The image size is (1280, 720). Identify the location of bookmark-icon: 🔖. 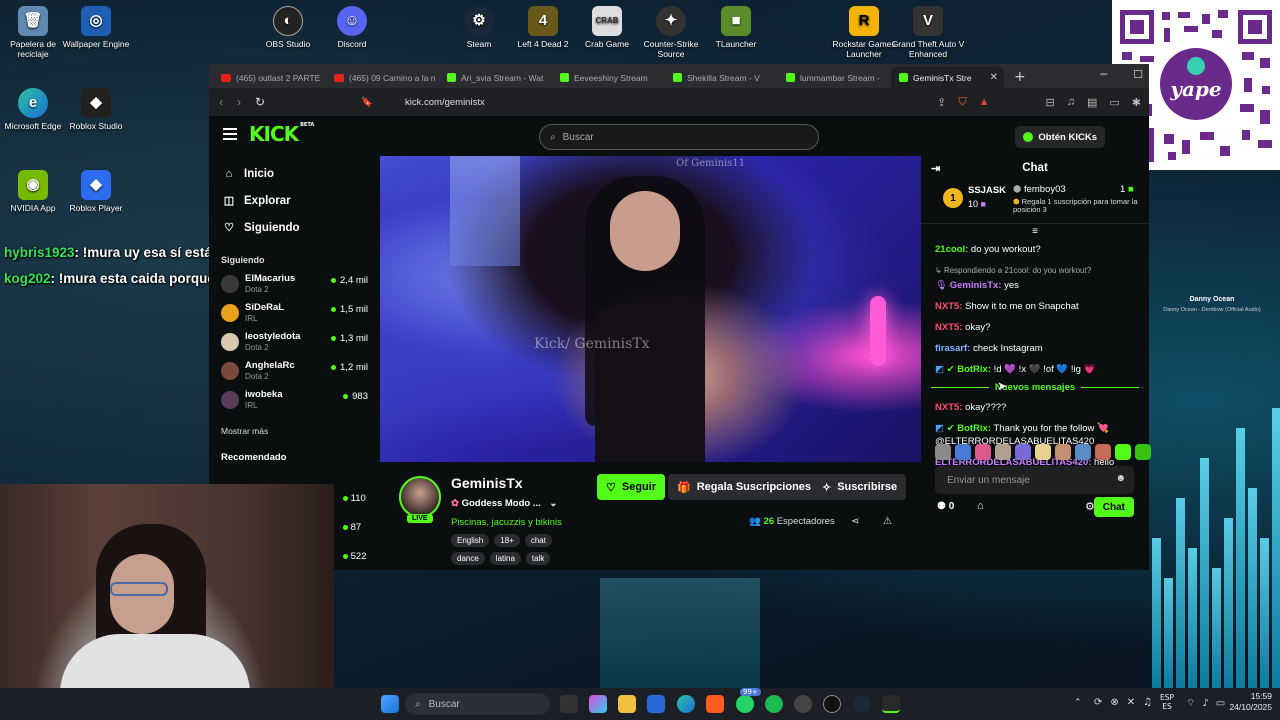
(367, 102).